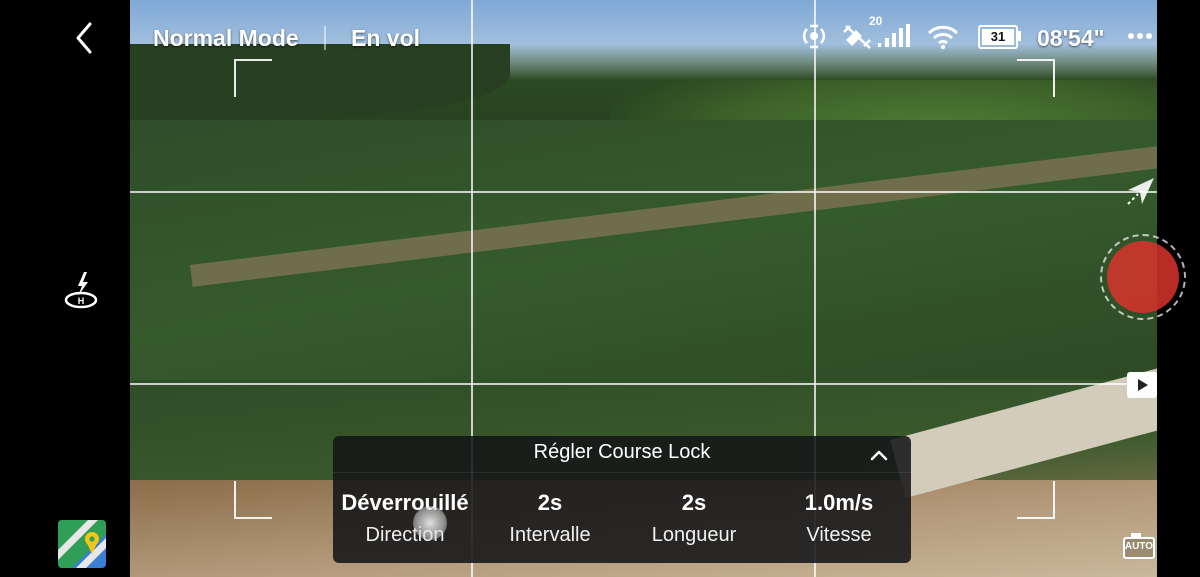  I want to click on speed-value: 1.0m/s, so click(839, 502).